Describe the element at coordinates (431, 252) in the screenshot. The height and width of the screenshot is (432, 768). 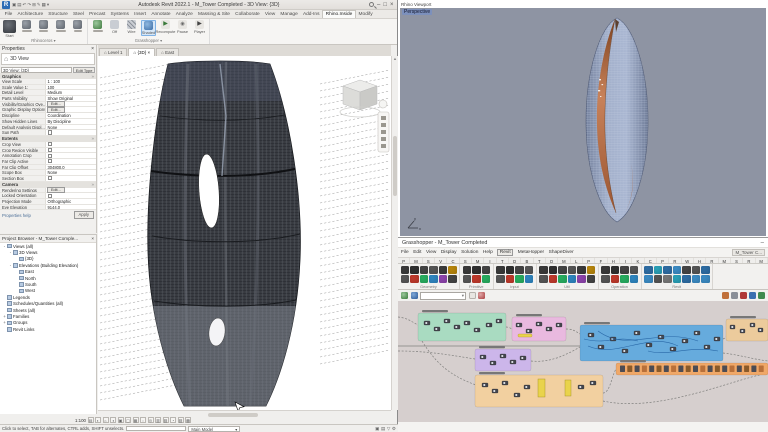
I see `menu-view: View` at that location.